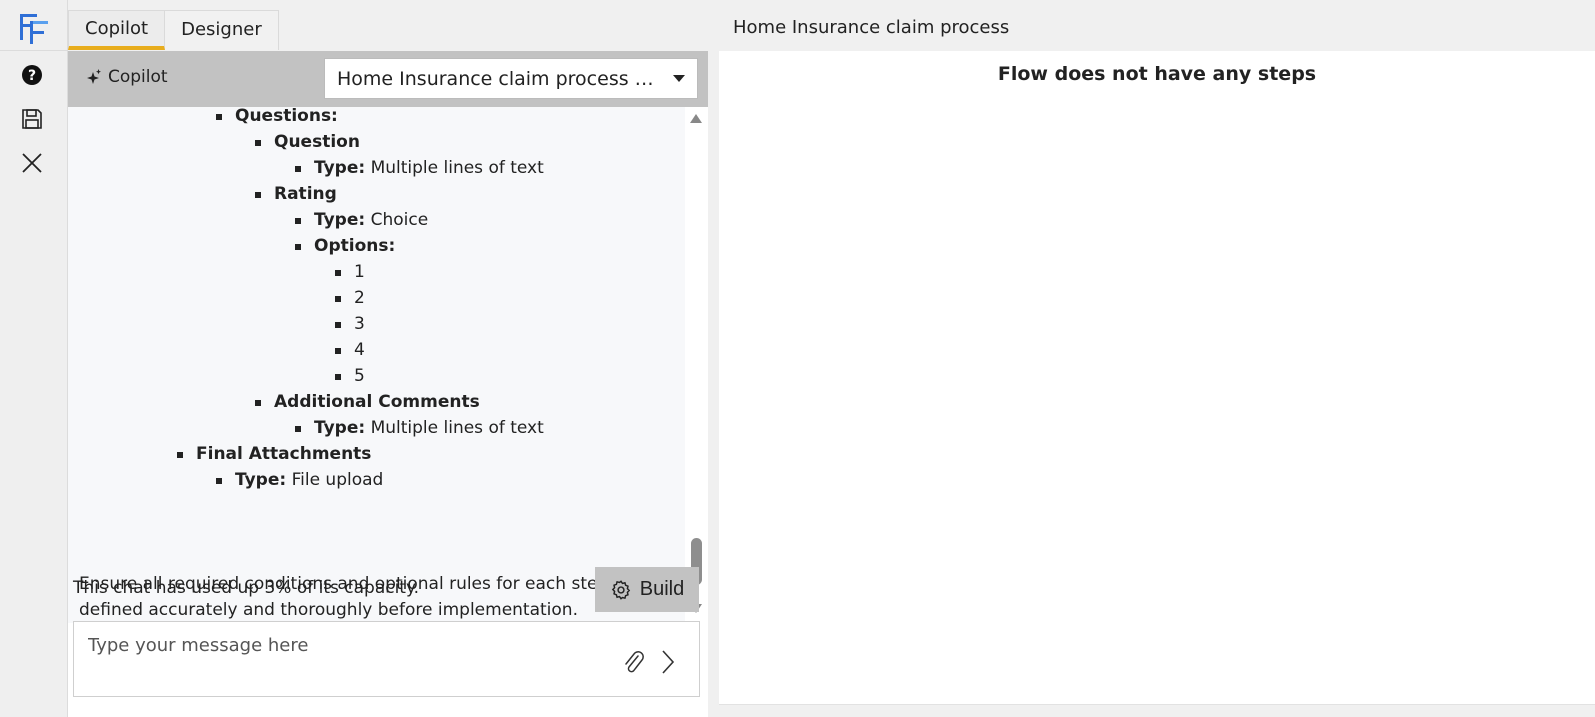 Image resolution: width=1595 pixels, height=717 pixels. What do you see at coordinates (33, 50) in the screenshot?
I see `rail-divider` at bounding box center [33, 50].